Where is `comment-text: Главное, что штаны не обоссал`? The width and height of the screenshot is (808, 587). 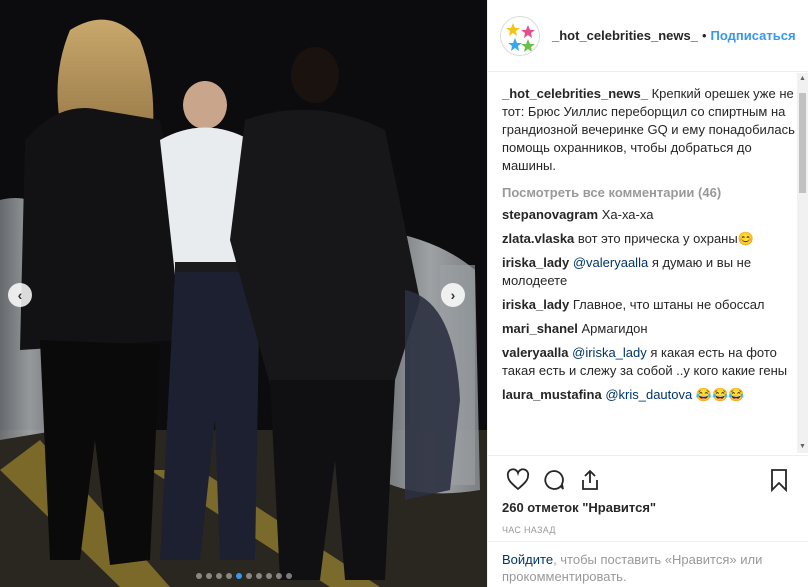
comment-text: Главное, что штаны не обоссал is located at coordinates (668, 304).